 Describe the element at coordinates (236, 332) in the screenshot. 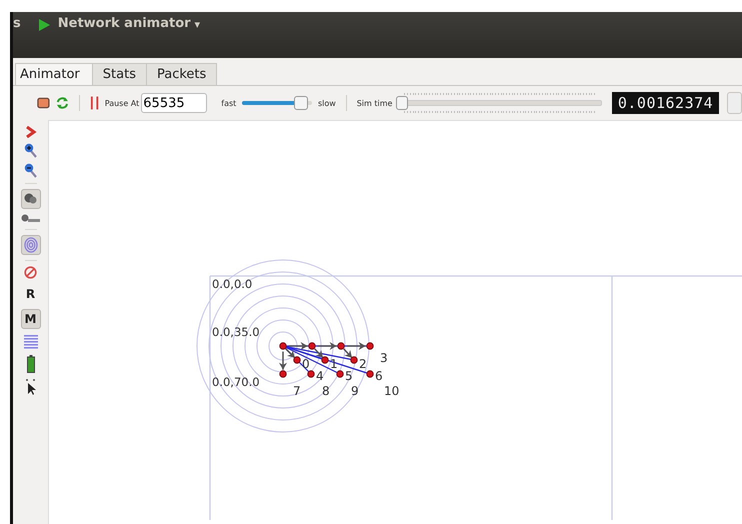

I see `grid-label: 0.0,35.0` at that location.